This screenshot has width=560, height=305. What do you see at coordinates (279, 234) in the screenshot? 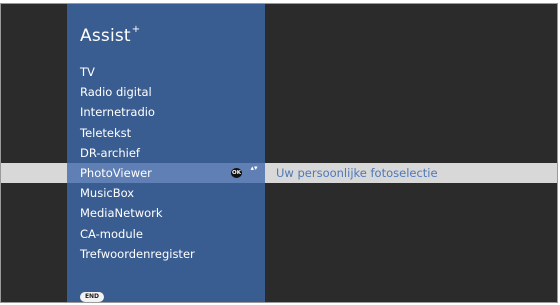
I see `menu-item-ca-module: CA-module` at bounding box center [279, 234].